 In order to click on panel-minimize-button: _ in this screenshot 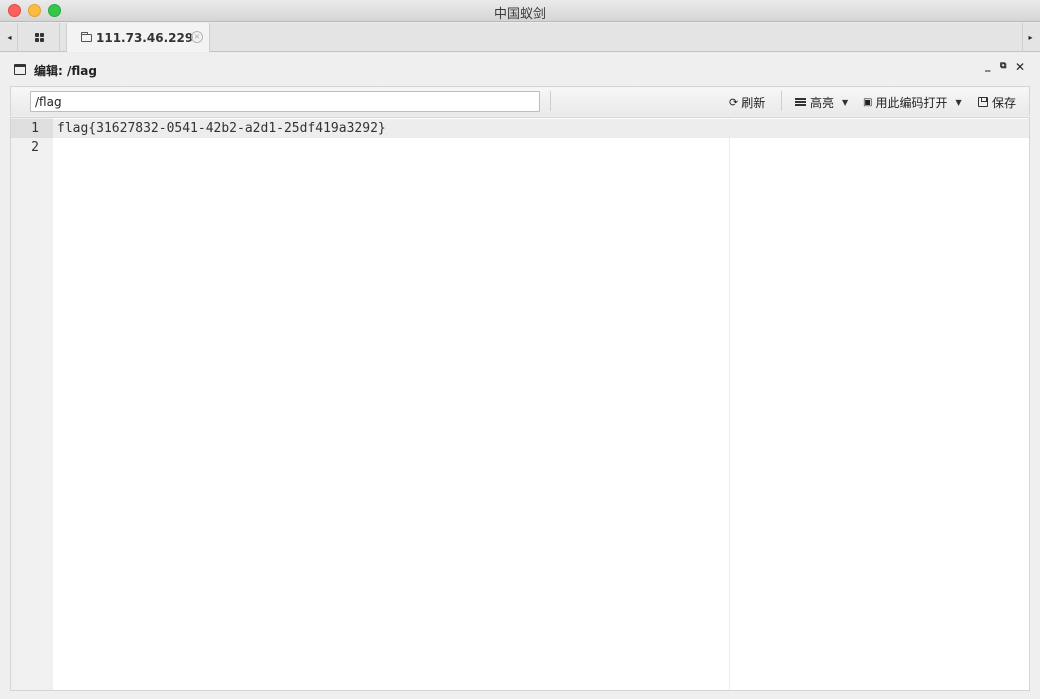, I will do `click(988, 65)`.